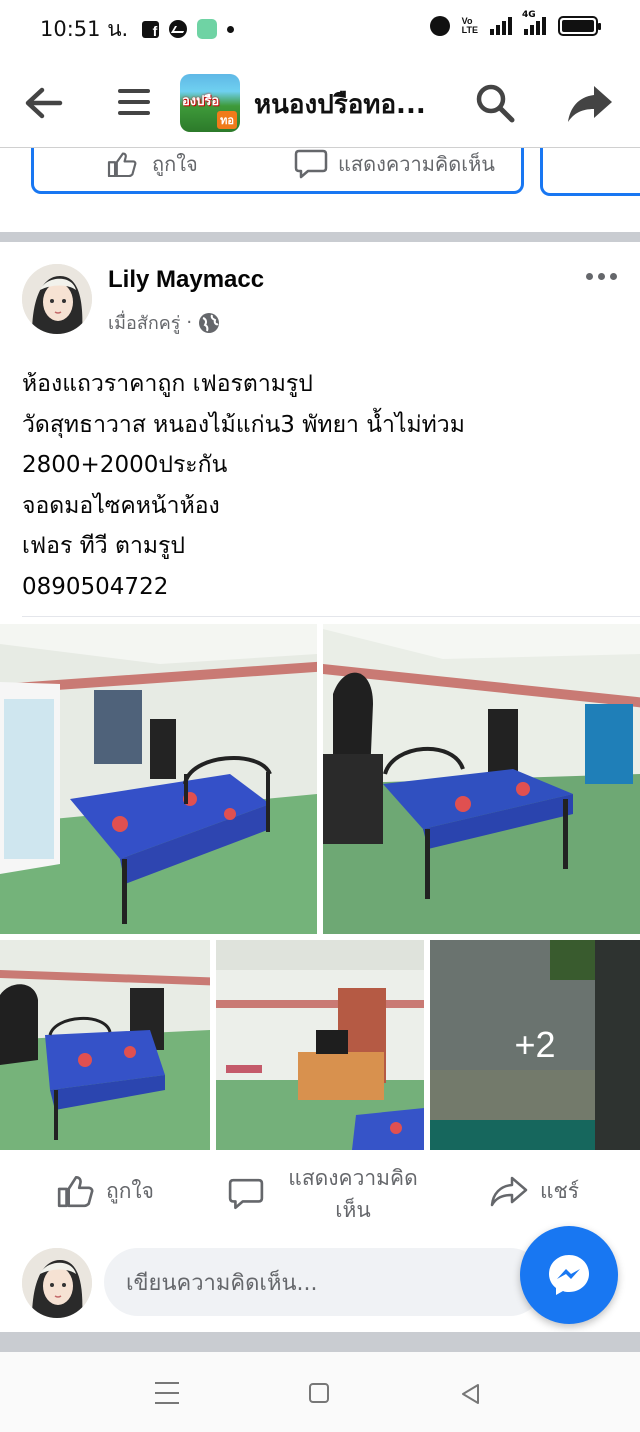  I want to click on notification-icons: f, so click(188, 29).